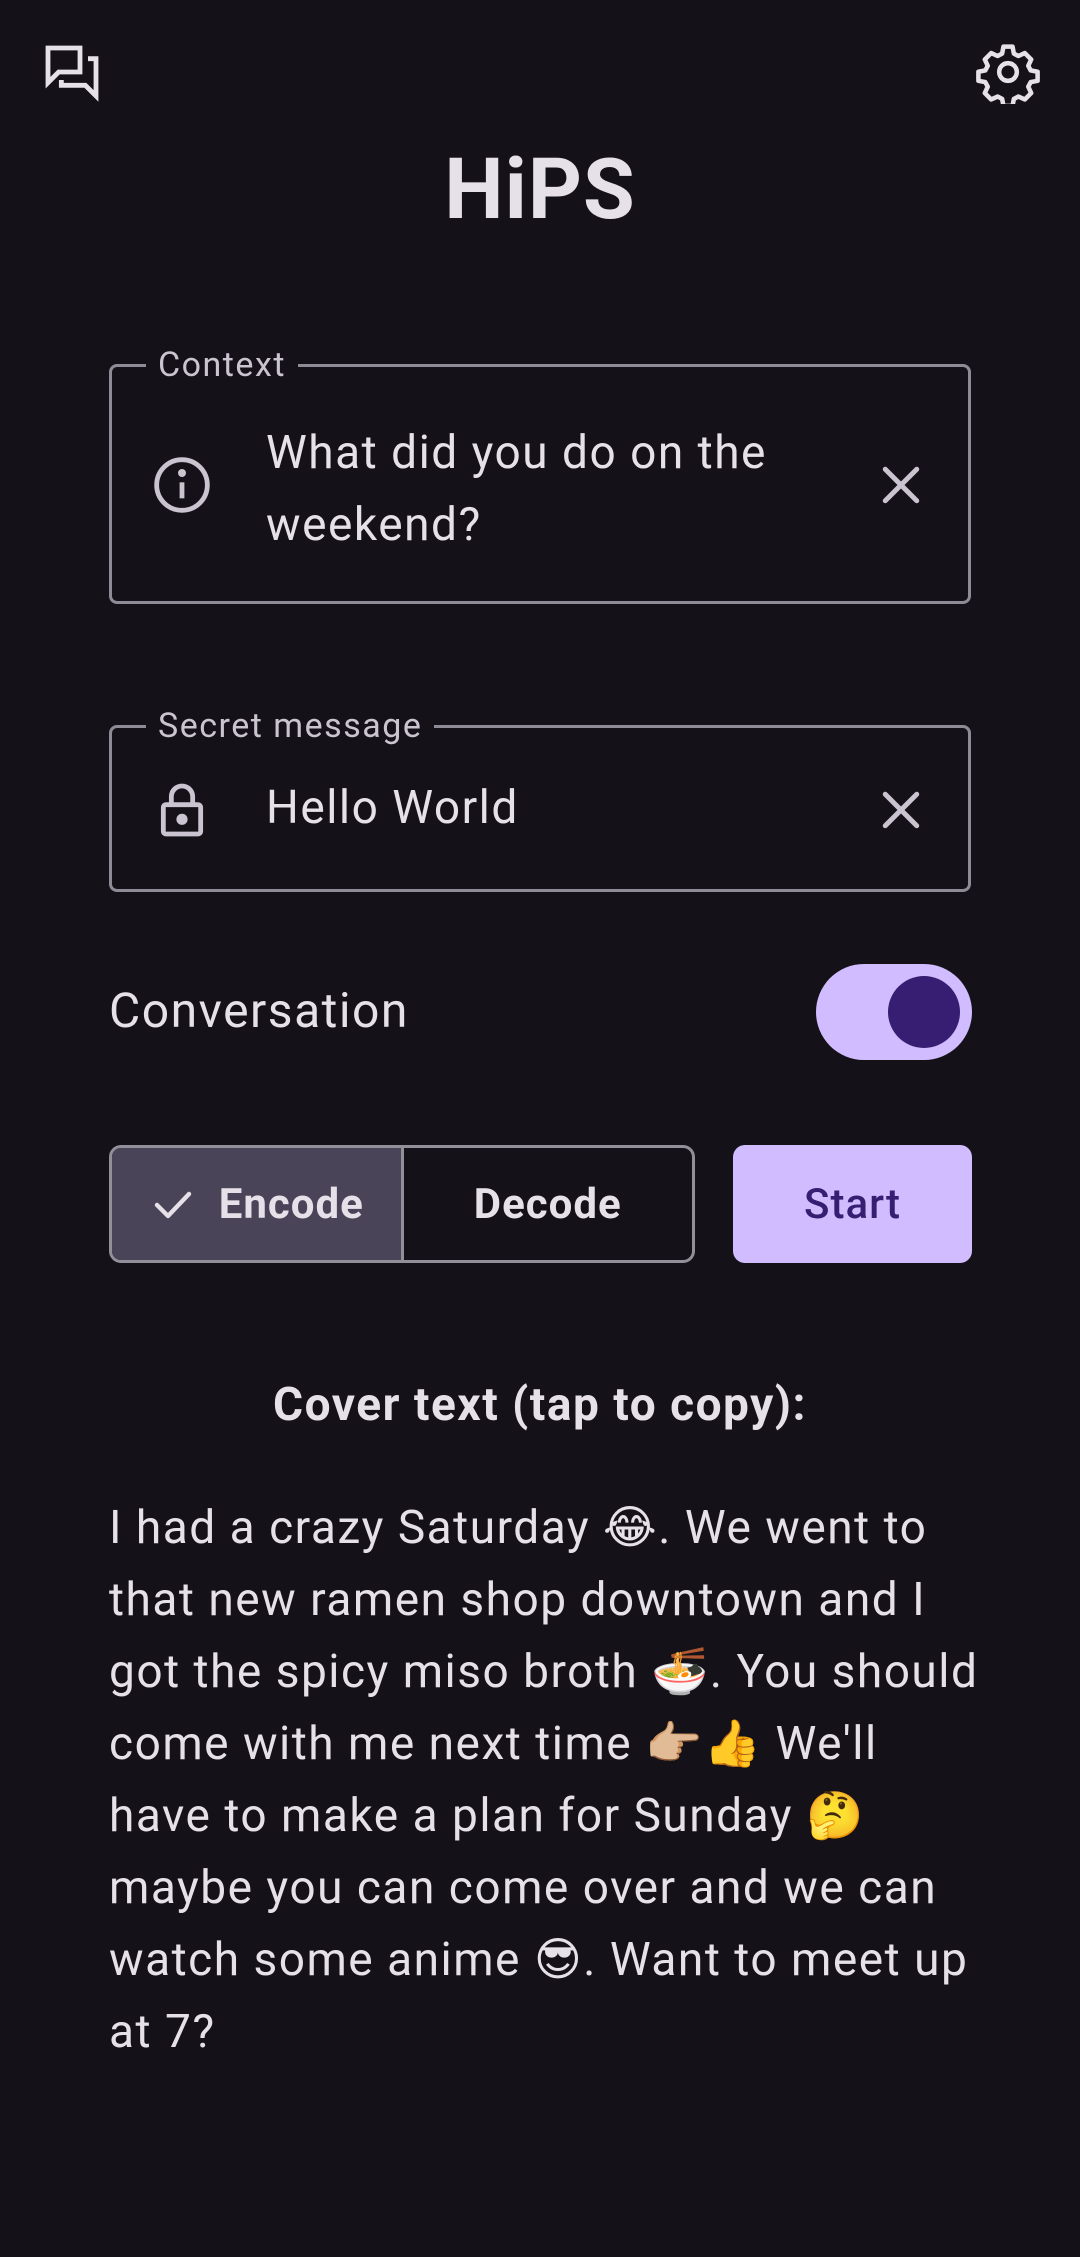  I want to click on check-icon, so click(172, 1205).